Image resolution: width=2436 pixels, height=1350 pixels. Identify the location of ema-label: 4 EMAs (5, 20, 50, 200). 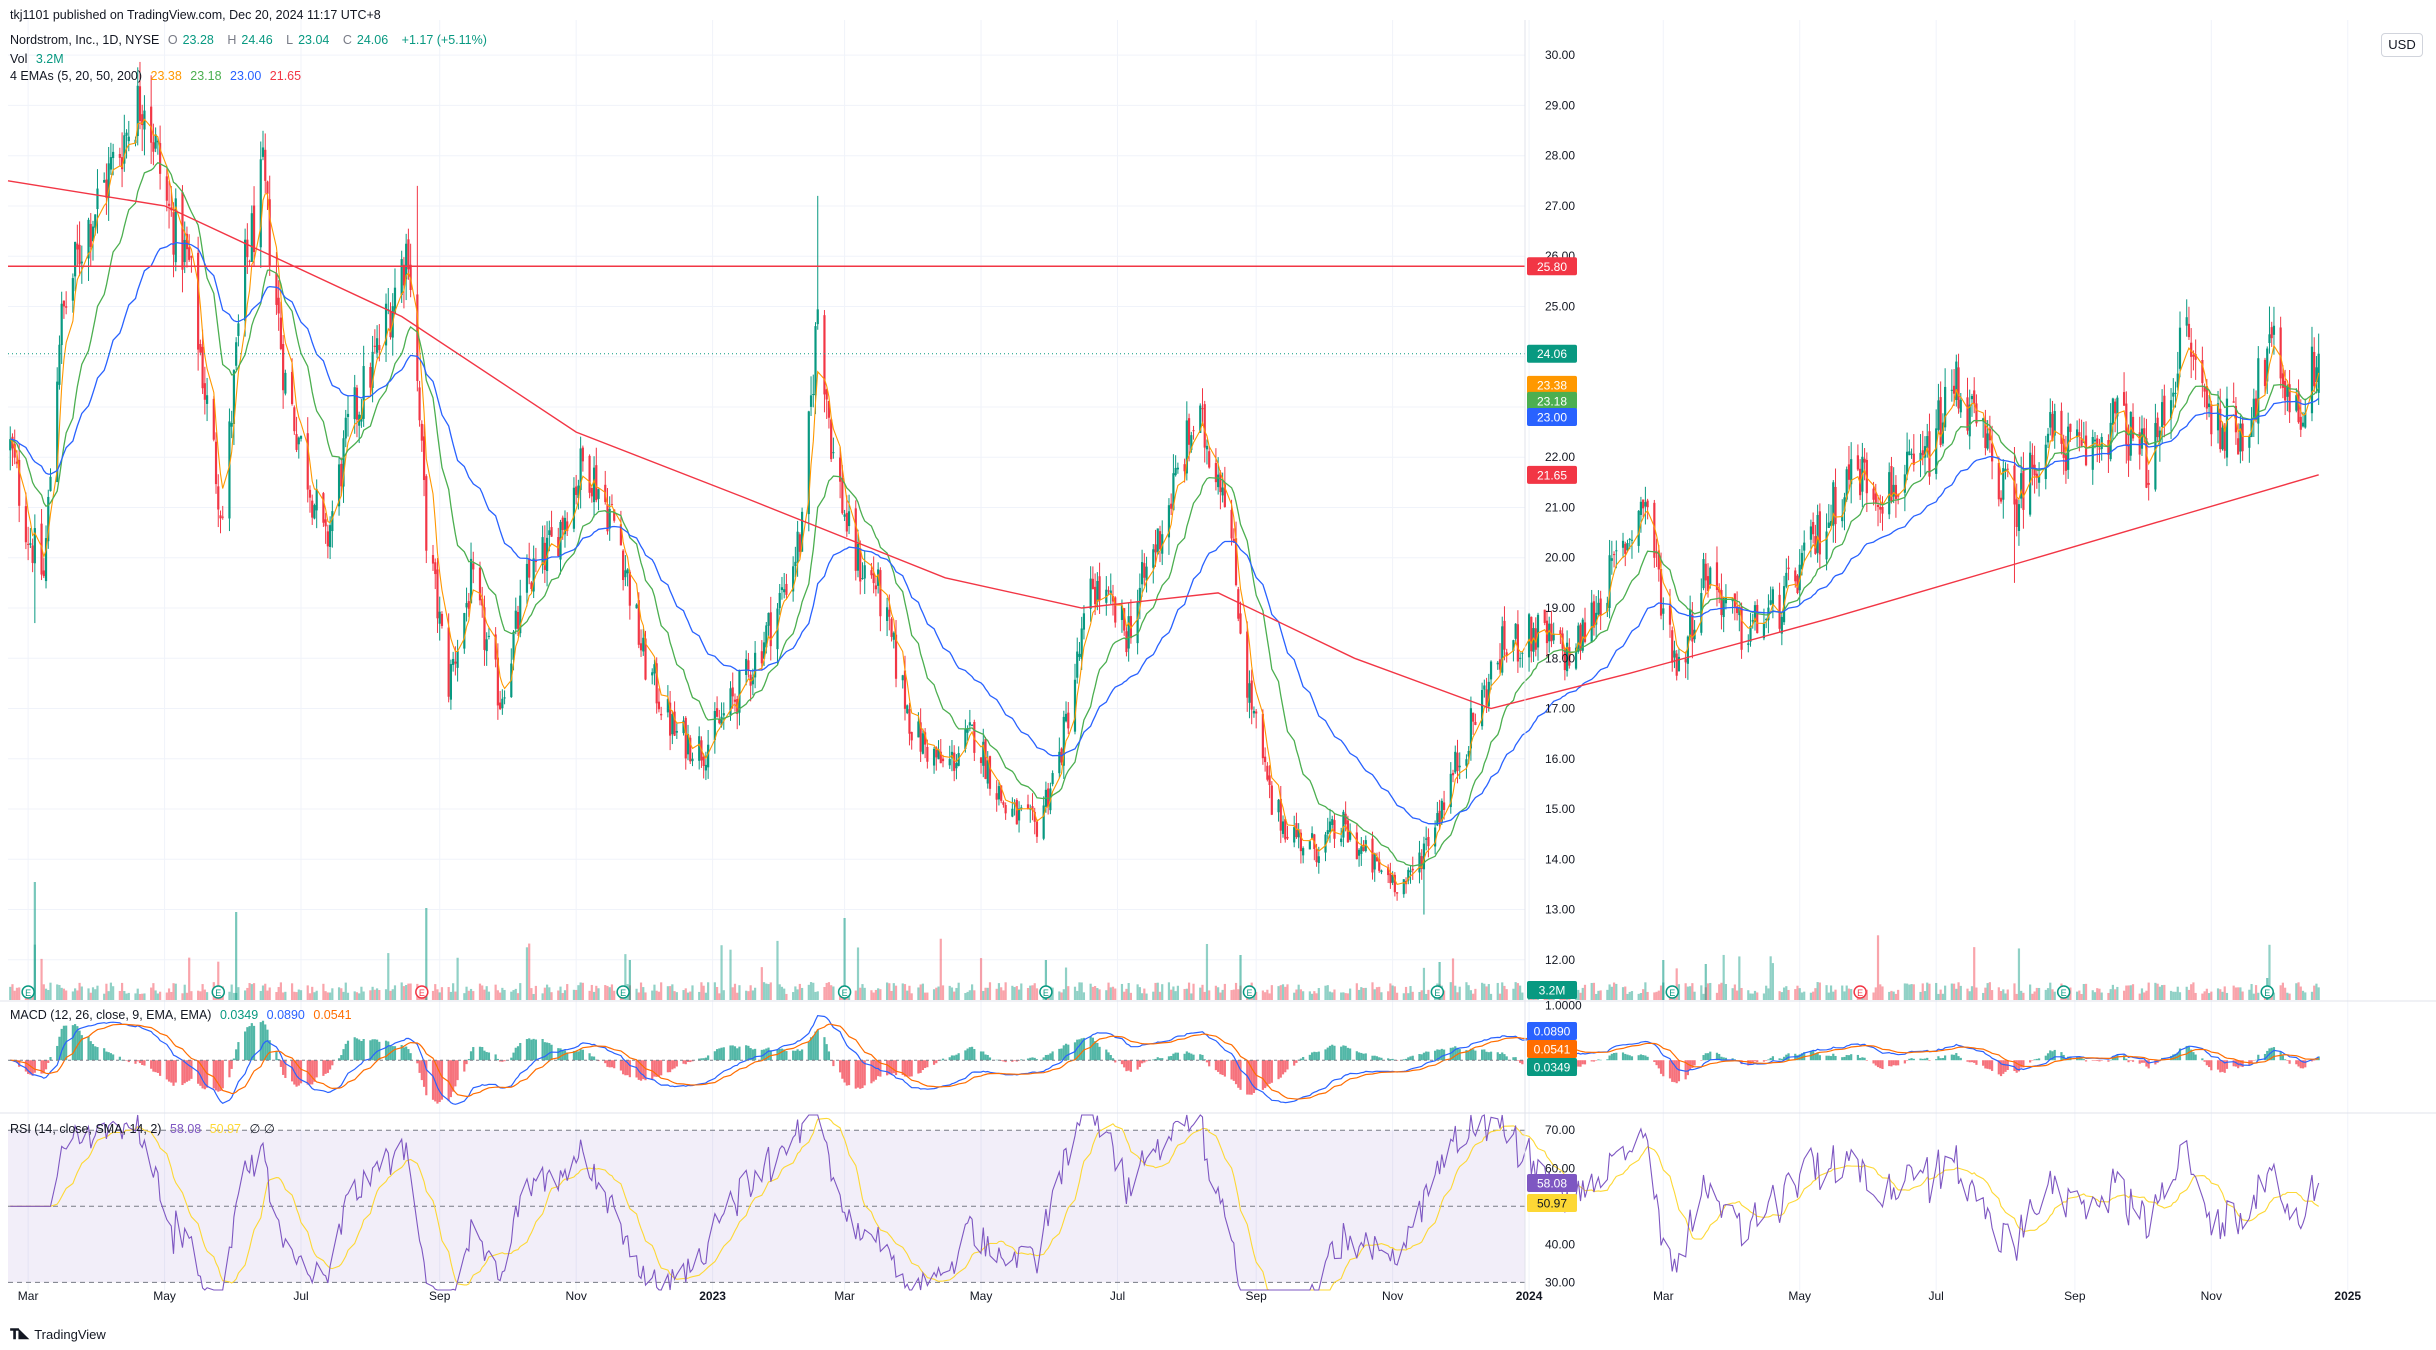
(76, 76).